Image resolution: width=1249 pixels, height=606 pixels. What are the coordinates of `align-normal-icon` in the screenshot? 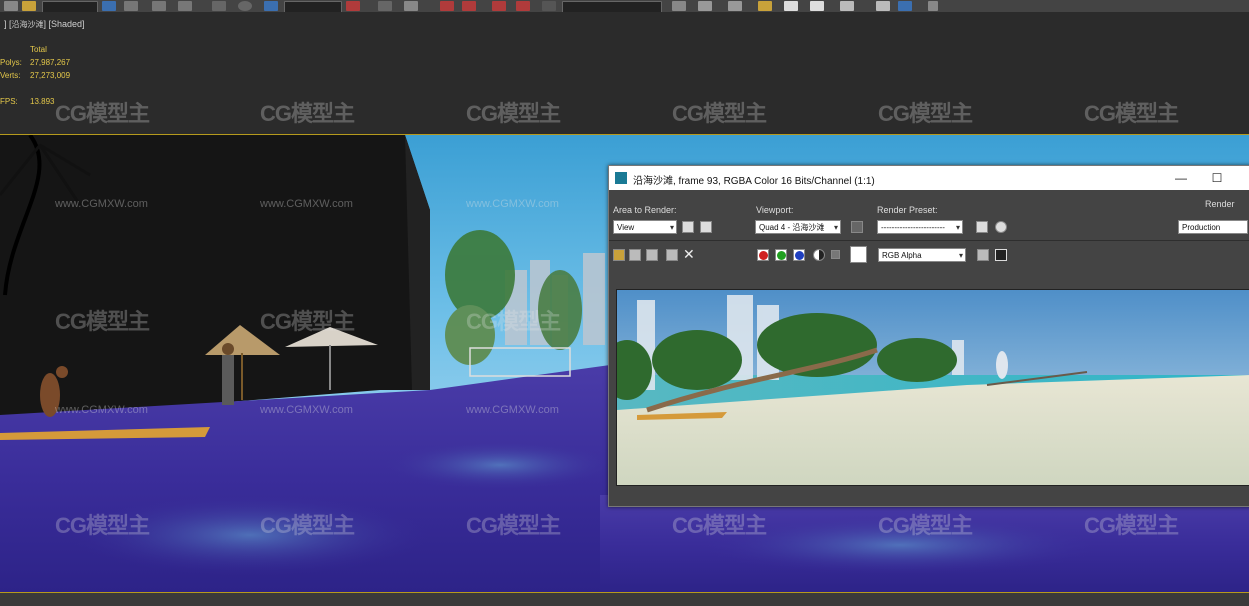 It's located at (499, 6).